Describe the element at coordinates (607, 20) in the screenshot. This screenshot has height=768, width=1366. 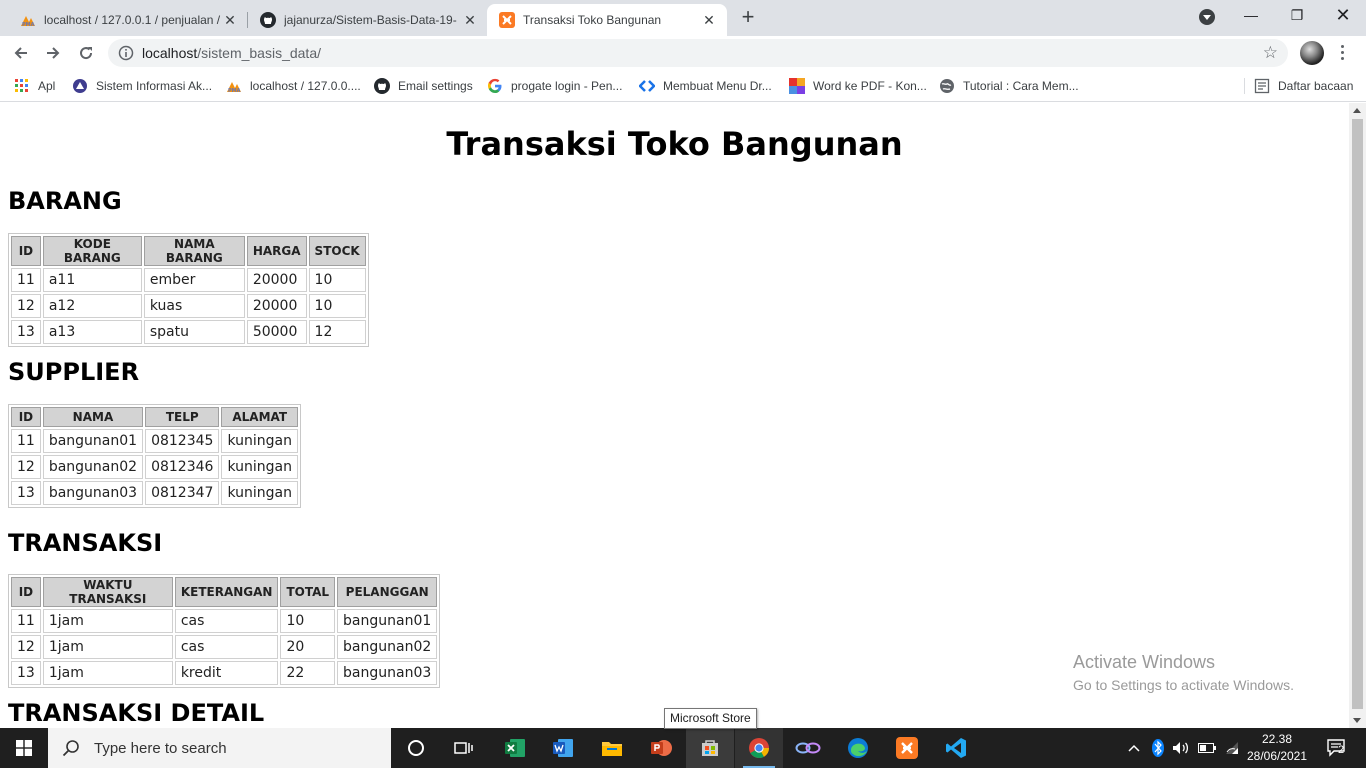
I see `tab-transaksi: Transaksi Toko Bangunan ✕` at that location.